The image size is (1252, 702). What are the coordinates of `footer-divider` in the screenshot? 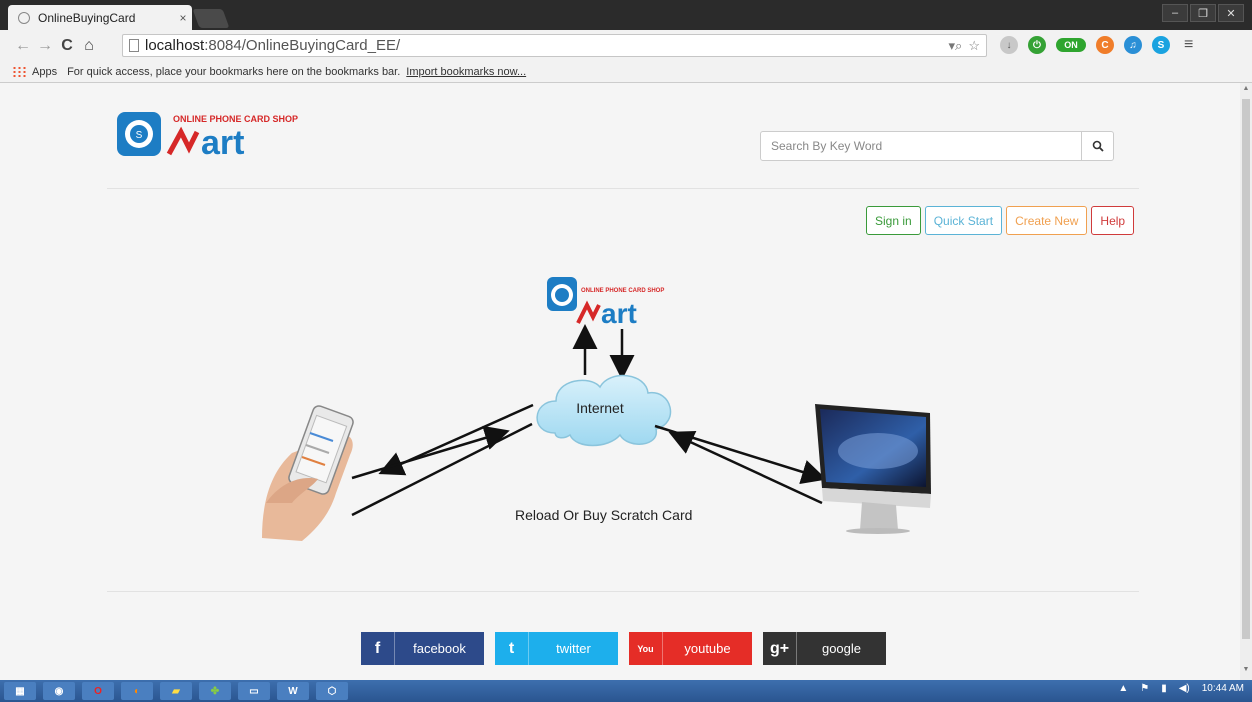 It's located at (623, 591).